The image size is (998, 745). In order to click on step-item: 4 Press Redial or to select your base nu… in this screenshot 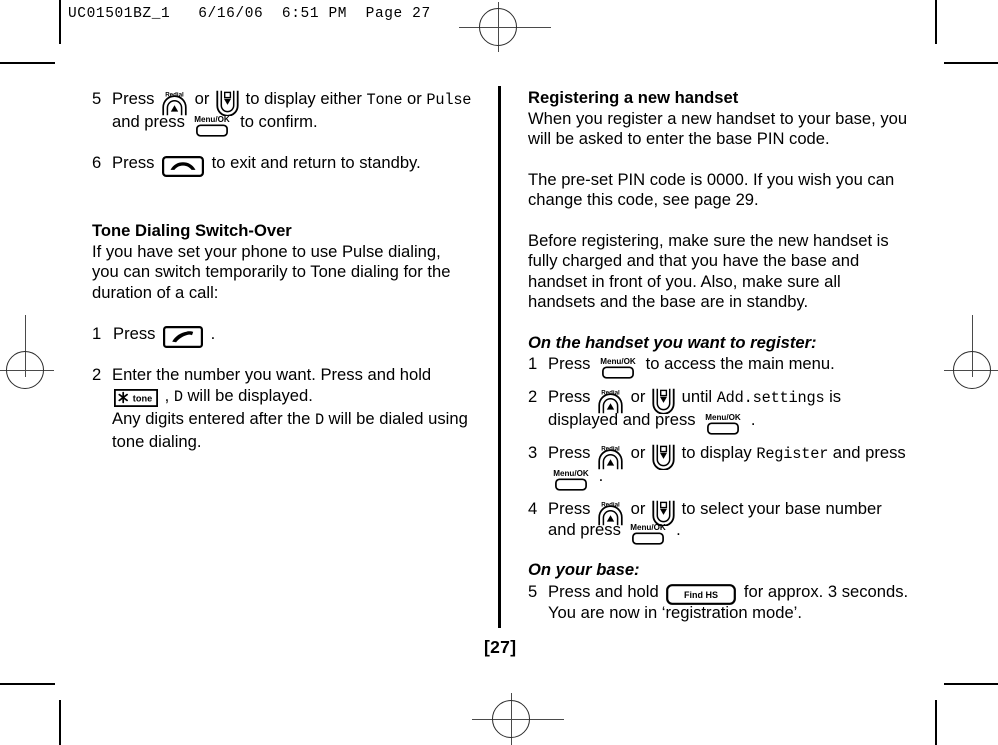, I will do `click(719, 521)`.